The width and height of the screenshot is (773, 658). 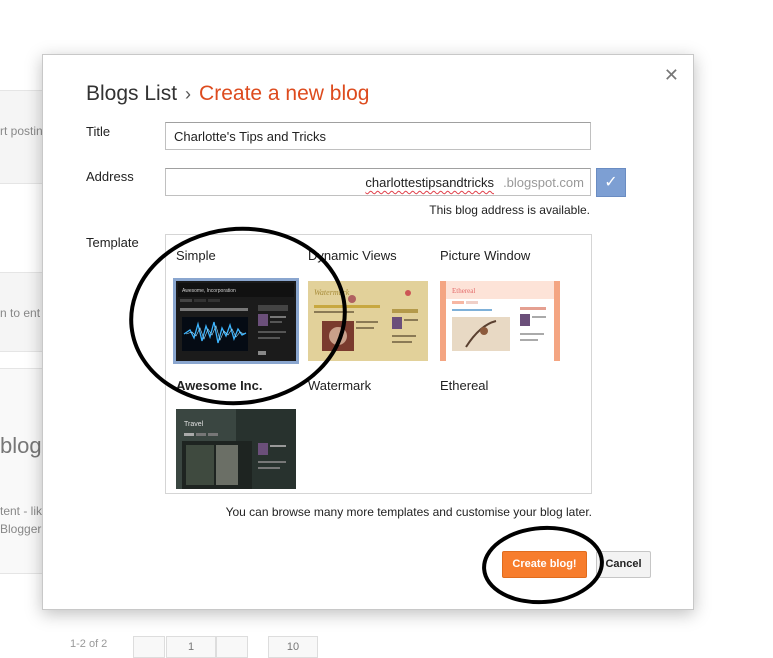 I want to click on template-variant-awesome-inc: Awesome Inc., so click(x=219, y=385).